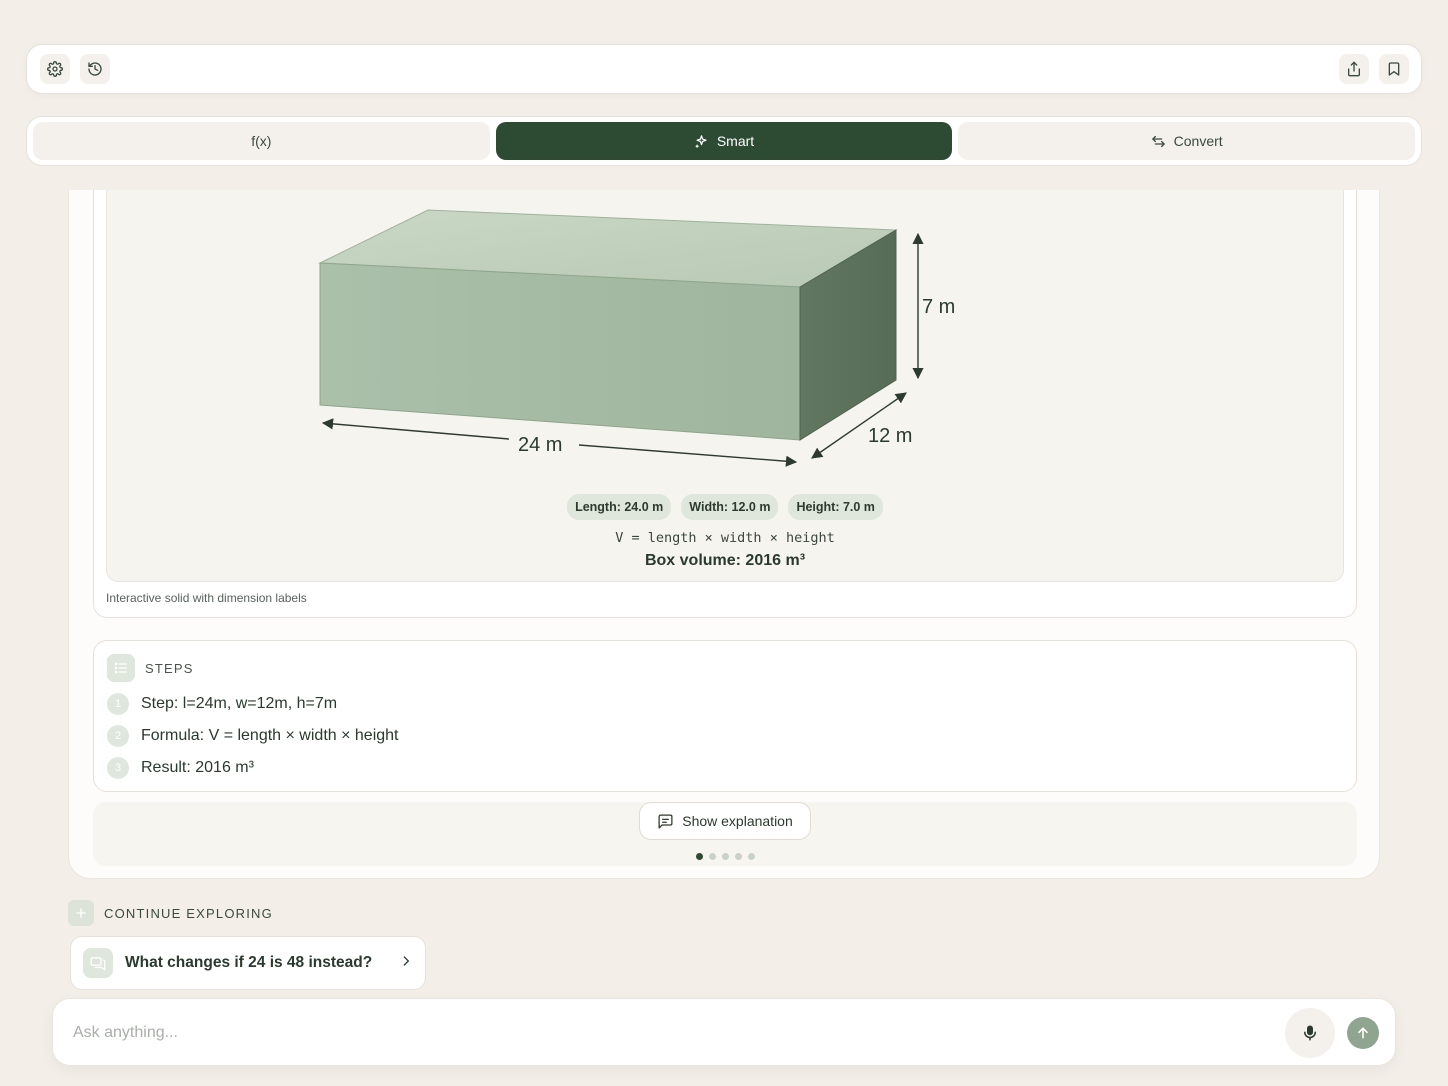  What do you see at coordinates (118, 736) in the screenshot?
I see `step-number: 2` at bounding box center [118, 736].